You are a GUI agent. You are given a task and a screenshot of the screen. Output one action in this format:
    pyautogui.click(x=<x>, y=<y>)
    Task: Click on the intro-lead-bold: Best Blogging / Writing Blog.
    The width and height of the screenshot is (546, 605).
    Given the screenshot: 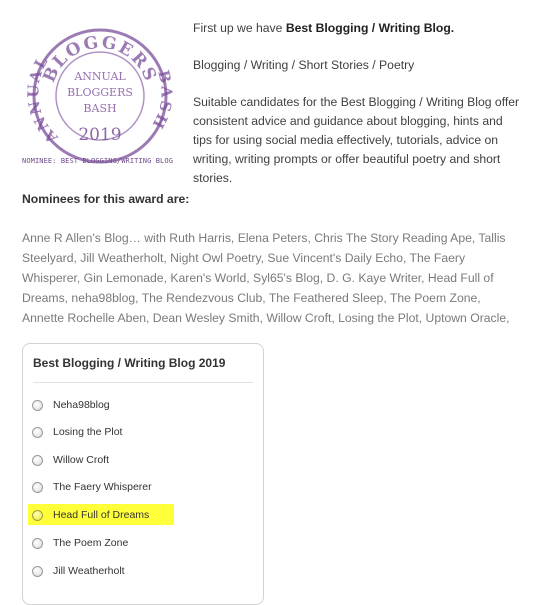 What is the action you would take?
    pyautogui.click(x=370, y=28)
    